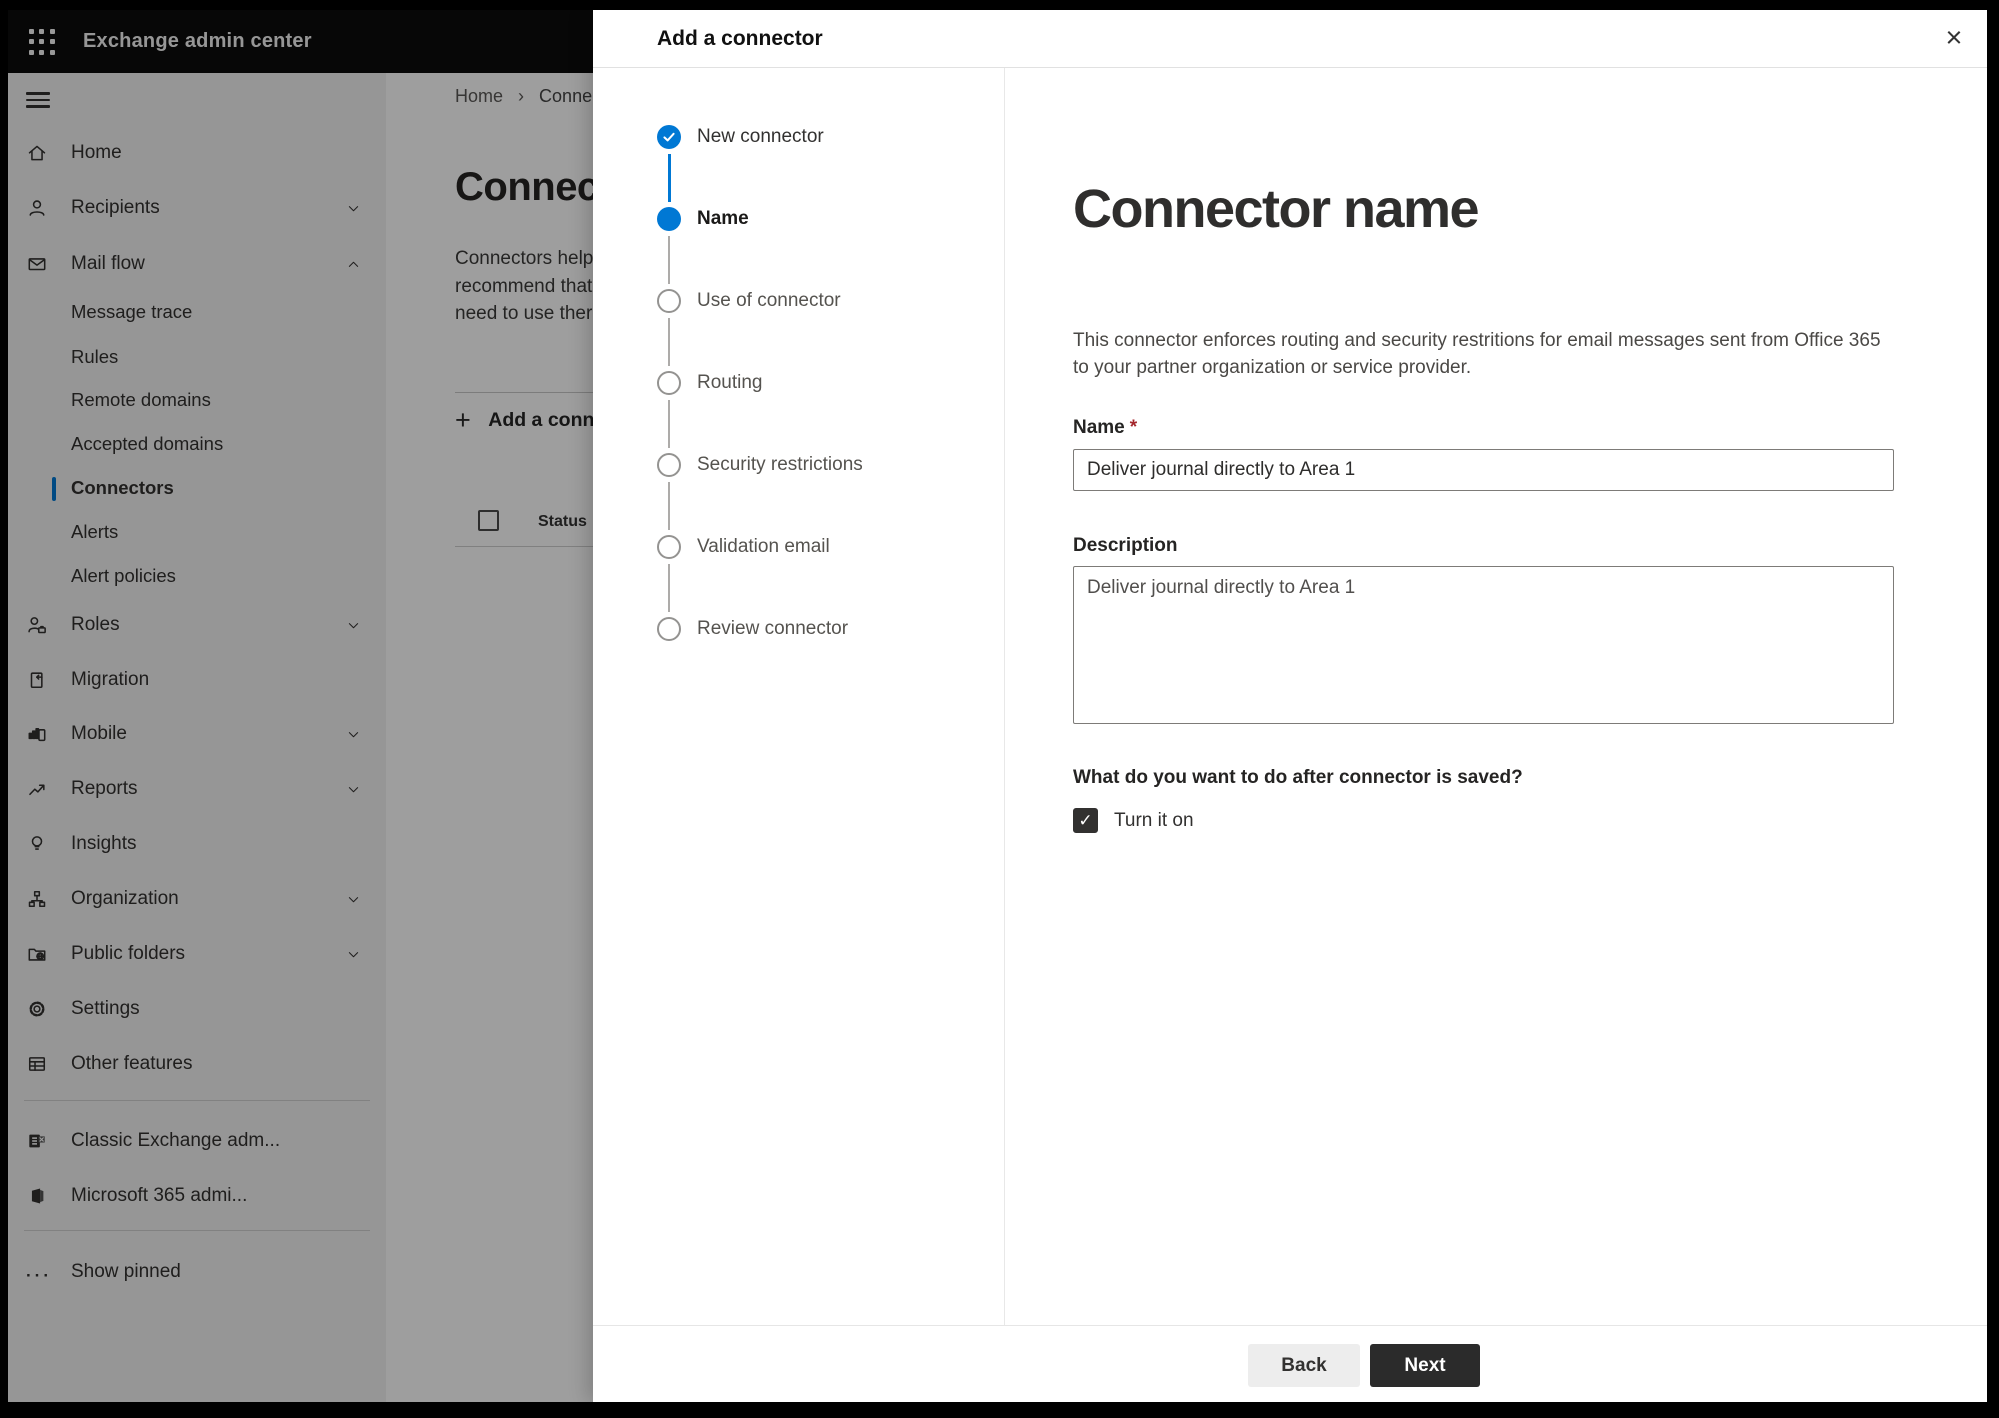 The image size is (1999, 1418). I want to click on back-button: Back, so click(1304, 1365).